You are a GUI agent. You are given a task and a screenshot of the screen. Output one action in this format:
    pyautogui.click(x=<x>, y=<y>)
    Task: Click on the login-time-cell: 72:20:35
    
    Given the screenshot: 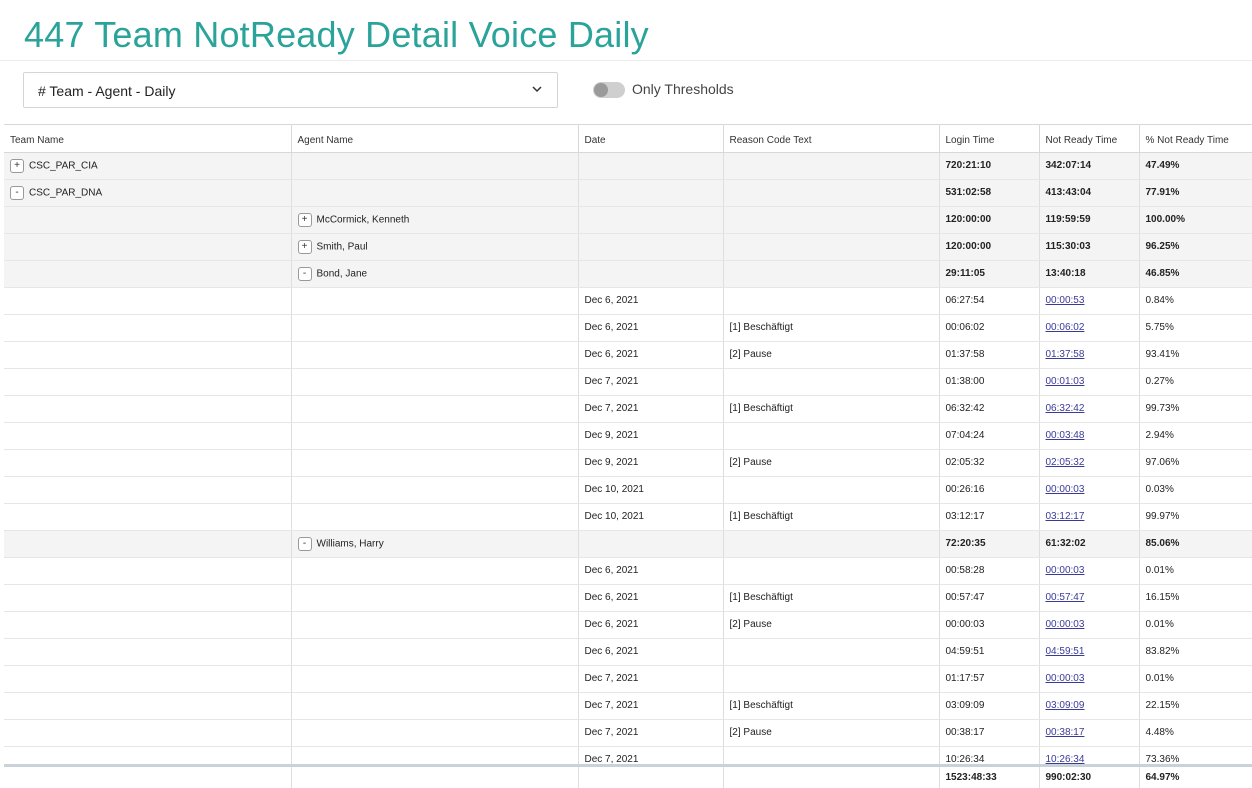 What is the action you would take?
    pyautogui.click(x=989, y=544)
    